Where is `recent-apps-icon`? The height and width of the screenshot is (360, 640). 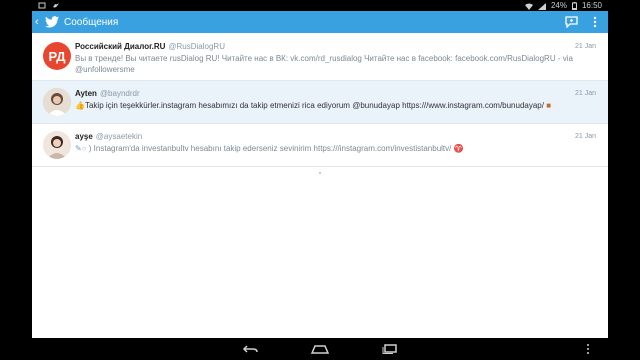 recent-apps-icon is located at coordinates (389, 349).